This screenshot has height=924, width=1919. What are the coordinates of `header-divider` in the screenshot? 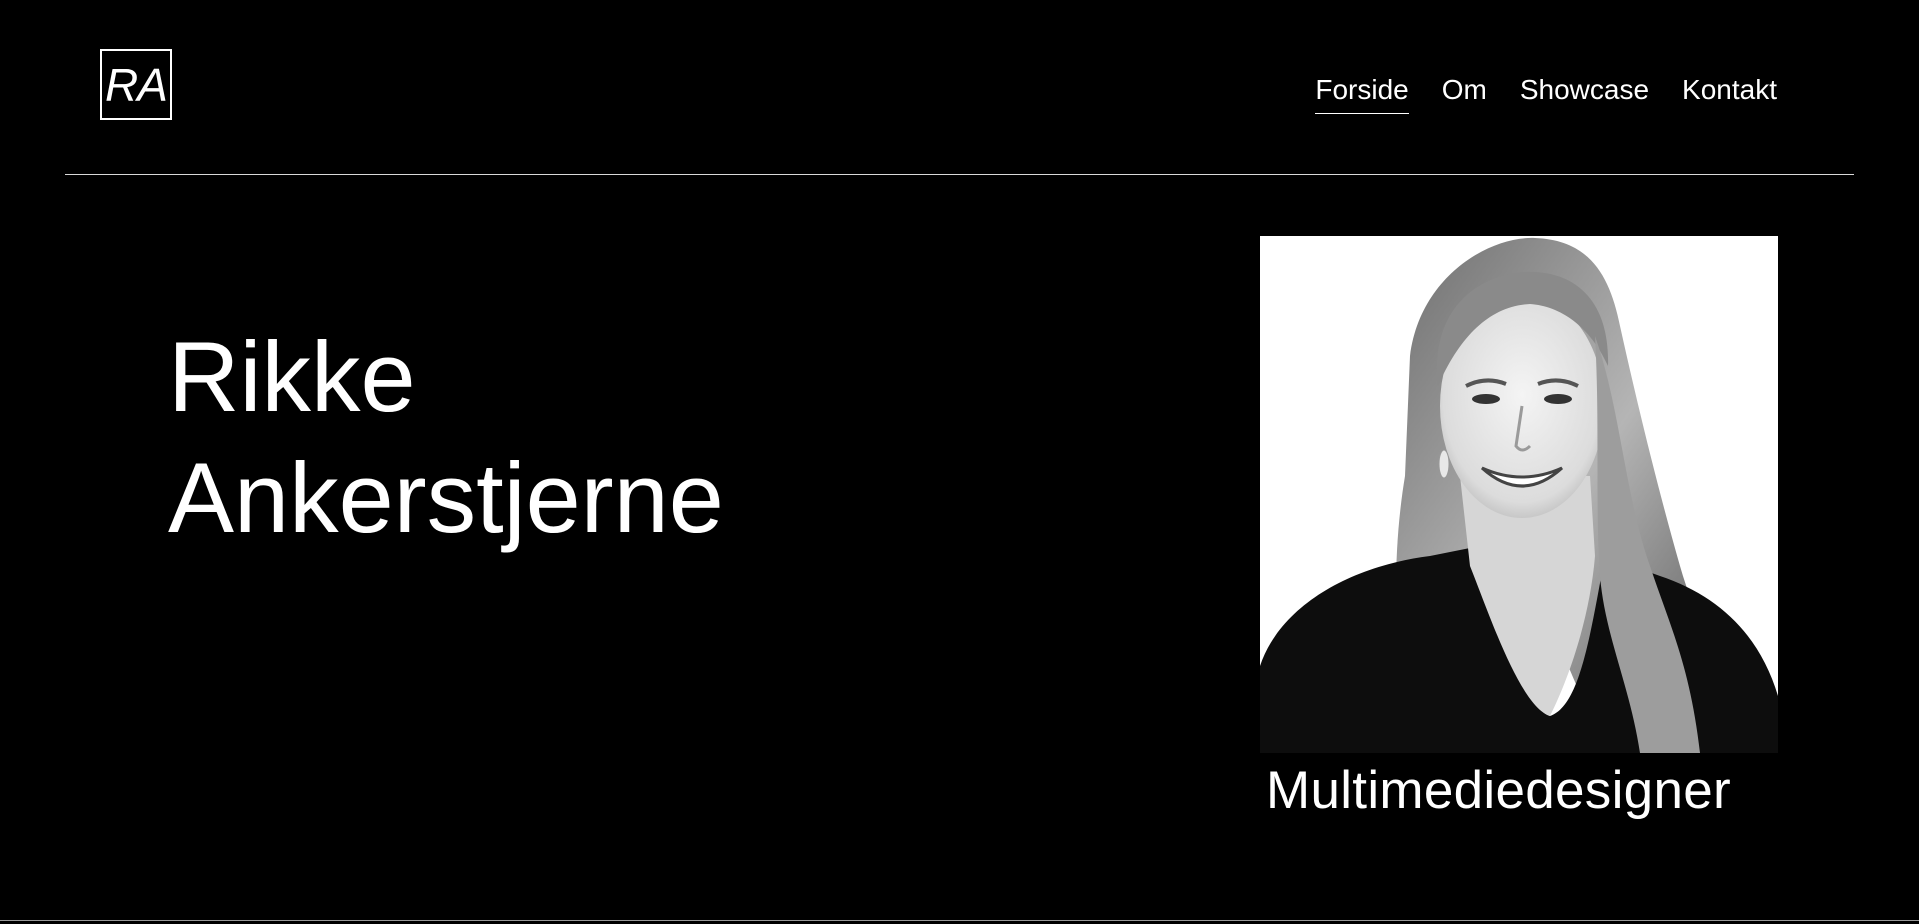 It's located at (959, 174).